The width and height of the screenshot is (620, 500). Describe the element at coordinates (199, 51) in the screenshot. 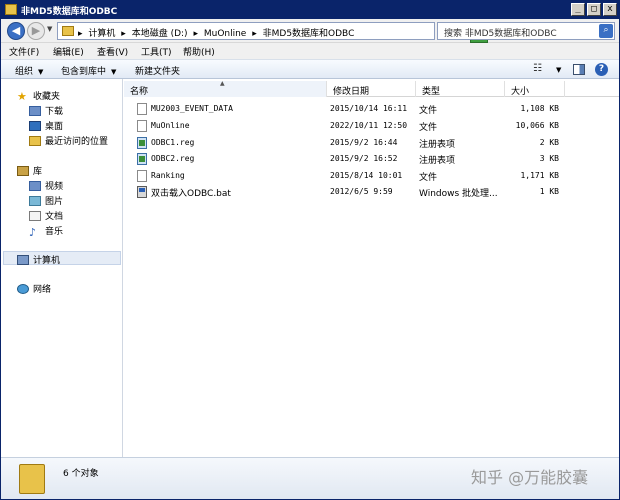

I see `menu-help: 帮助(H)` at that location.